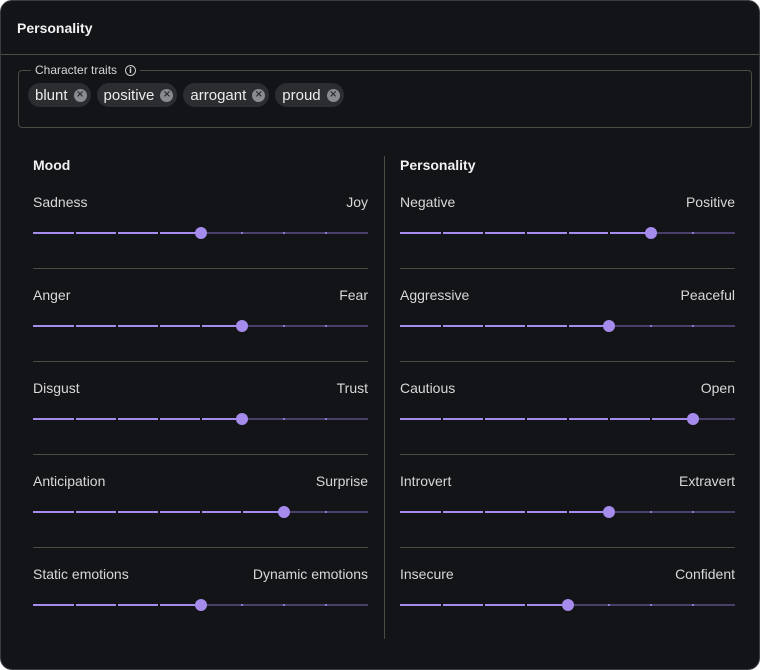 The height and width of the screenshot is (670, 761). Describe the element at coordinates (428, 388) in the screenshot. I see `slider-left-label: Cautious` at that location.